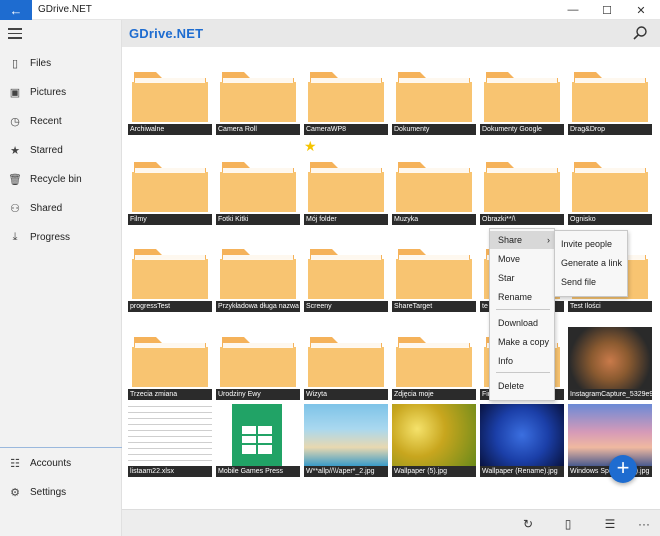  I want to click on list-view-icon: ☰, so click(610, 524).